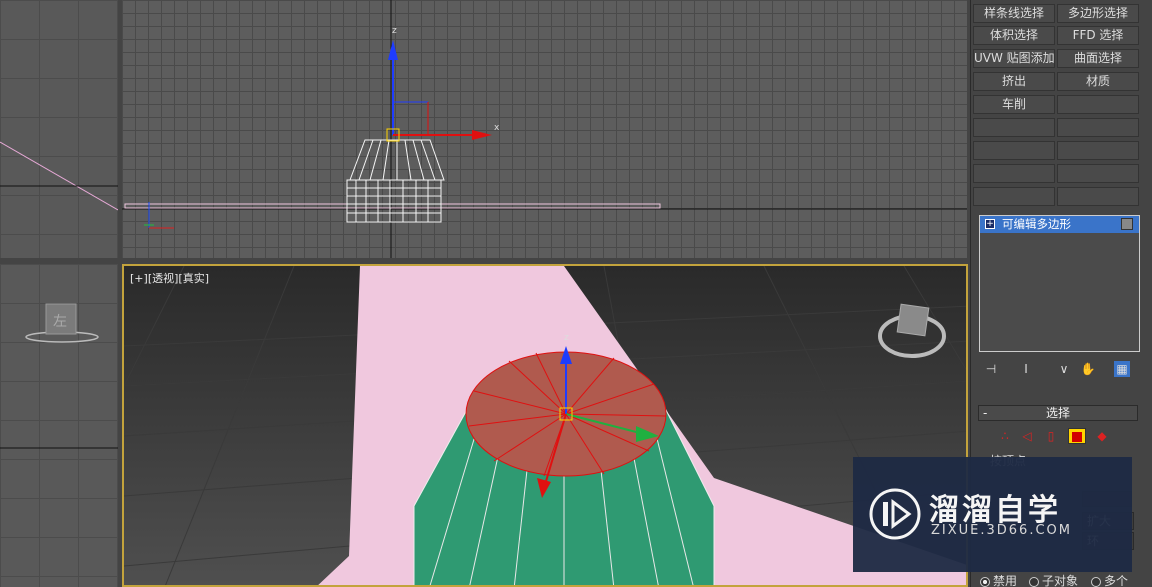 The width and height of the screenshot is (1152, 587). Describe the element at coordinates (1014, 13) in the screenshot. I see `modifier-button-spline-select: 样条线选择` at that location.